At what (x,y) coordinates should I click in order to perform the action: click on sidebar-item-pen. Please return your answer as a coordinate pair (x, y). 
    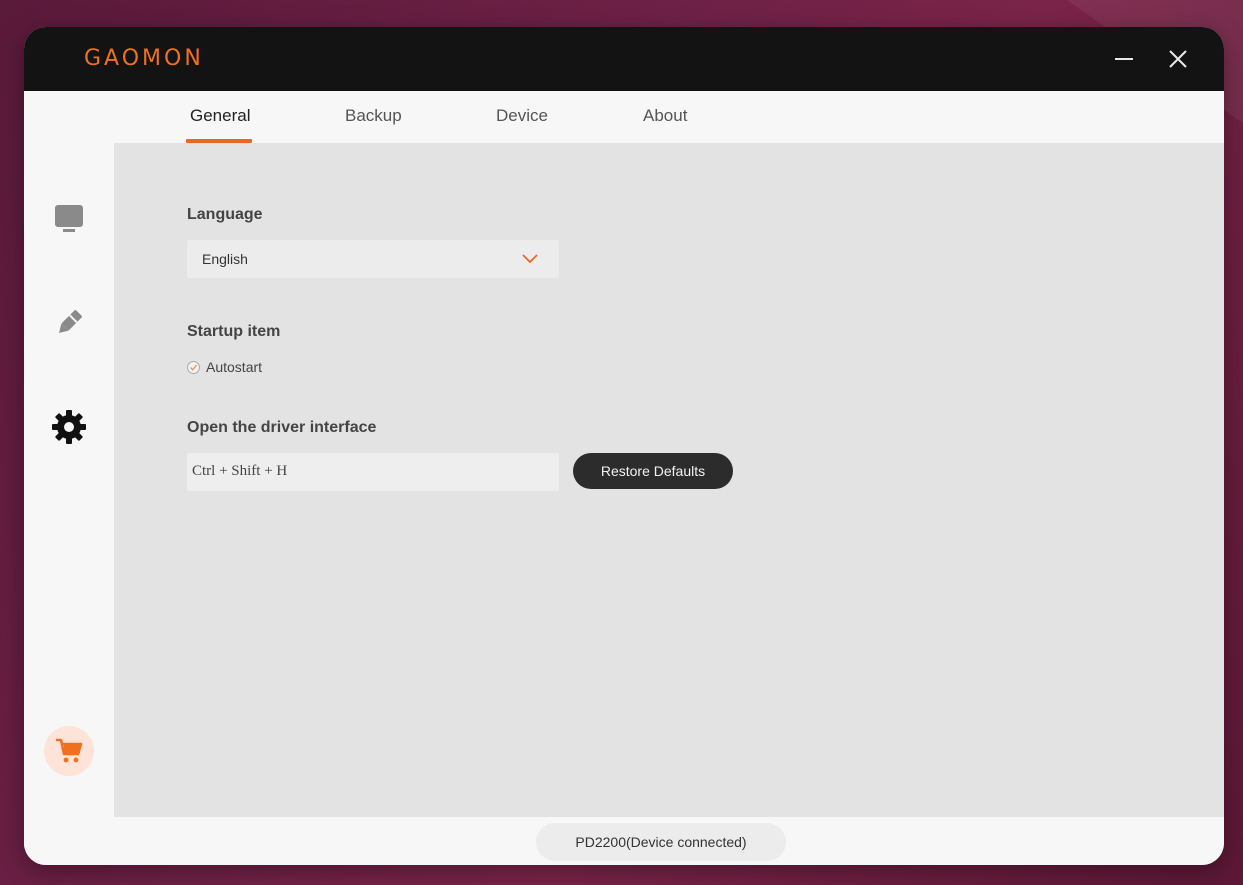
    Looking at the image, I should click on (69, 323).